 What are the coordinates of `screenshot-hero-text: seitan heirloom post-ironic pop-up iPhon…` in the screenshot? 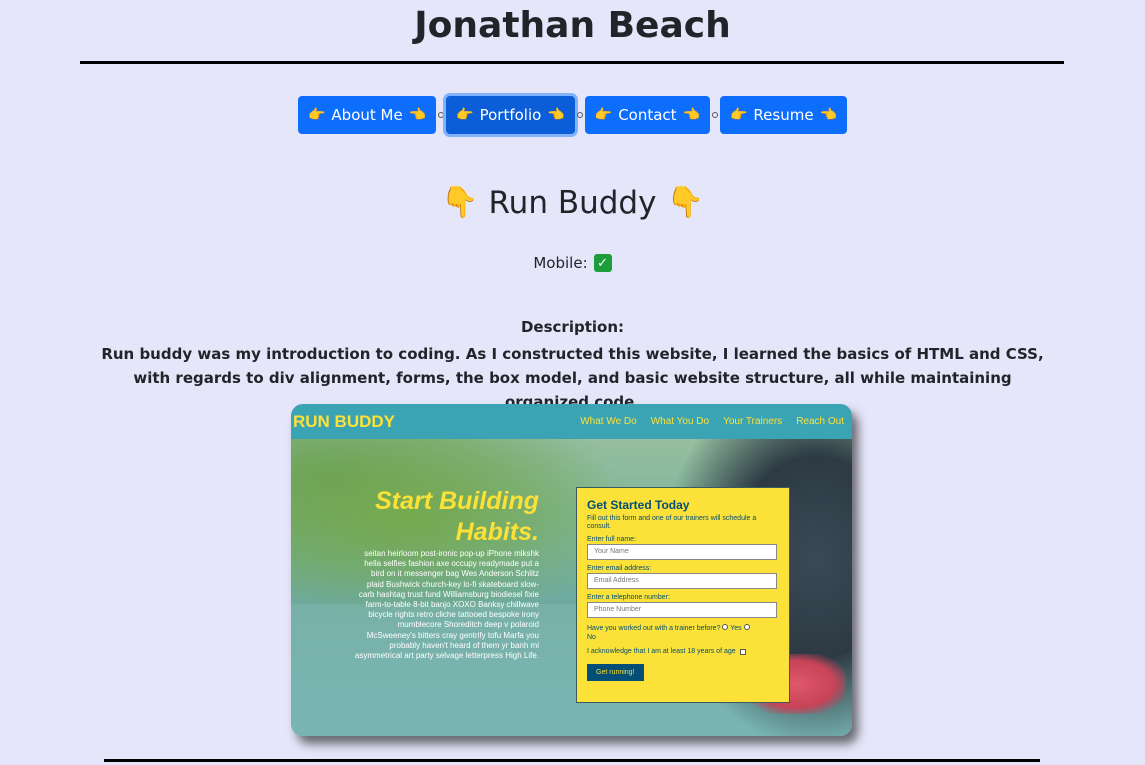 It's located at (446, 605).